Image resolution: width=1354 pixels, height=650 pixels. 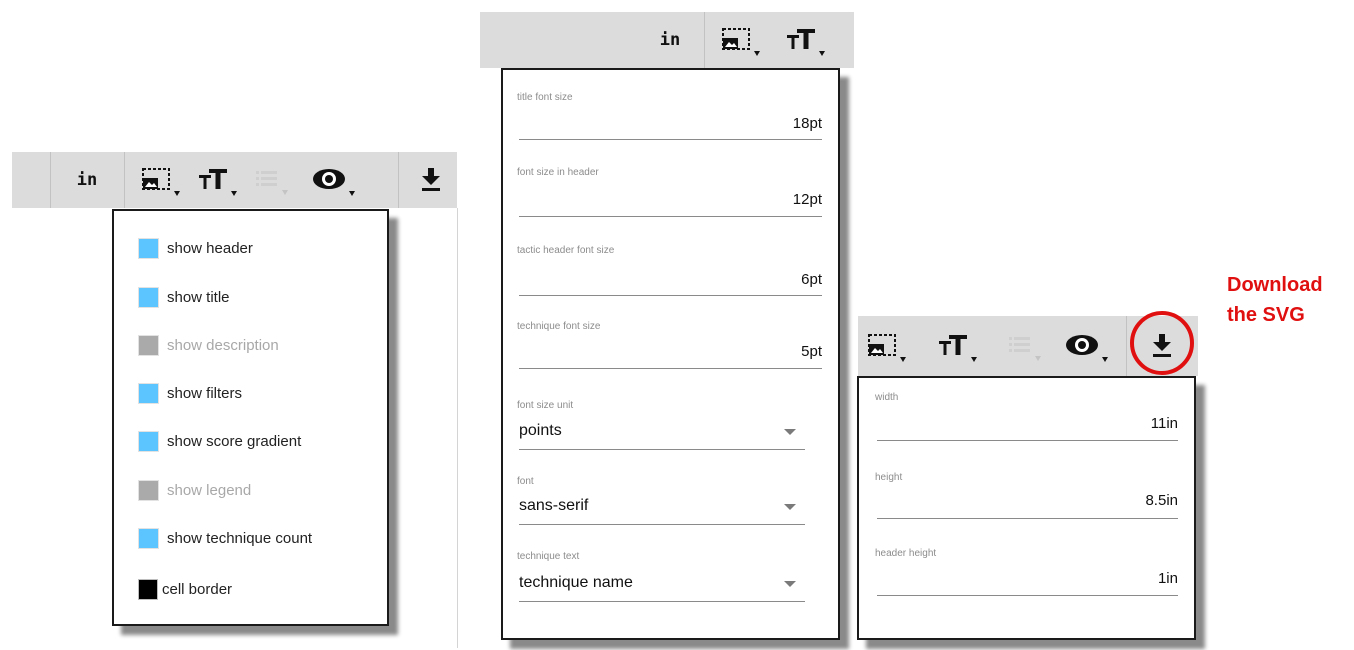 What do you see at coordinates (1275, 300) in the screenshot?
I see `download-annotation: Download the SVG` at bounding box center [1275, 300].